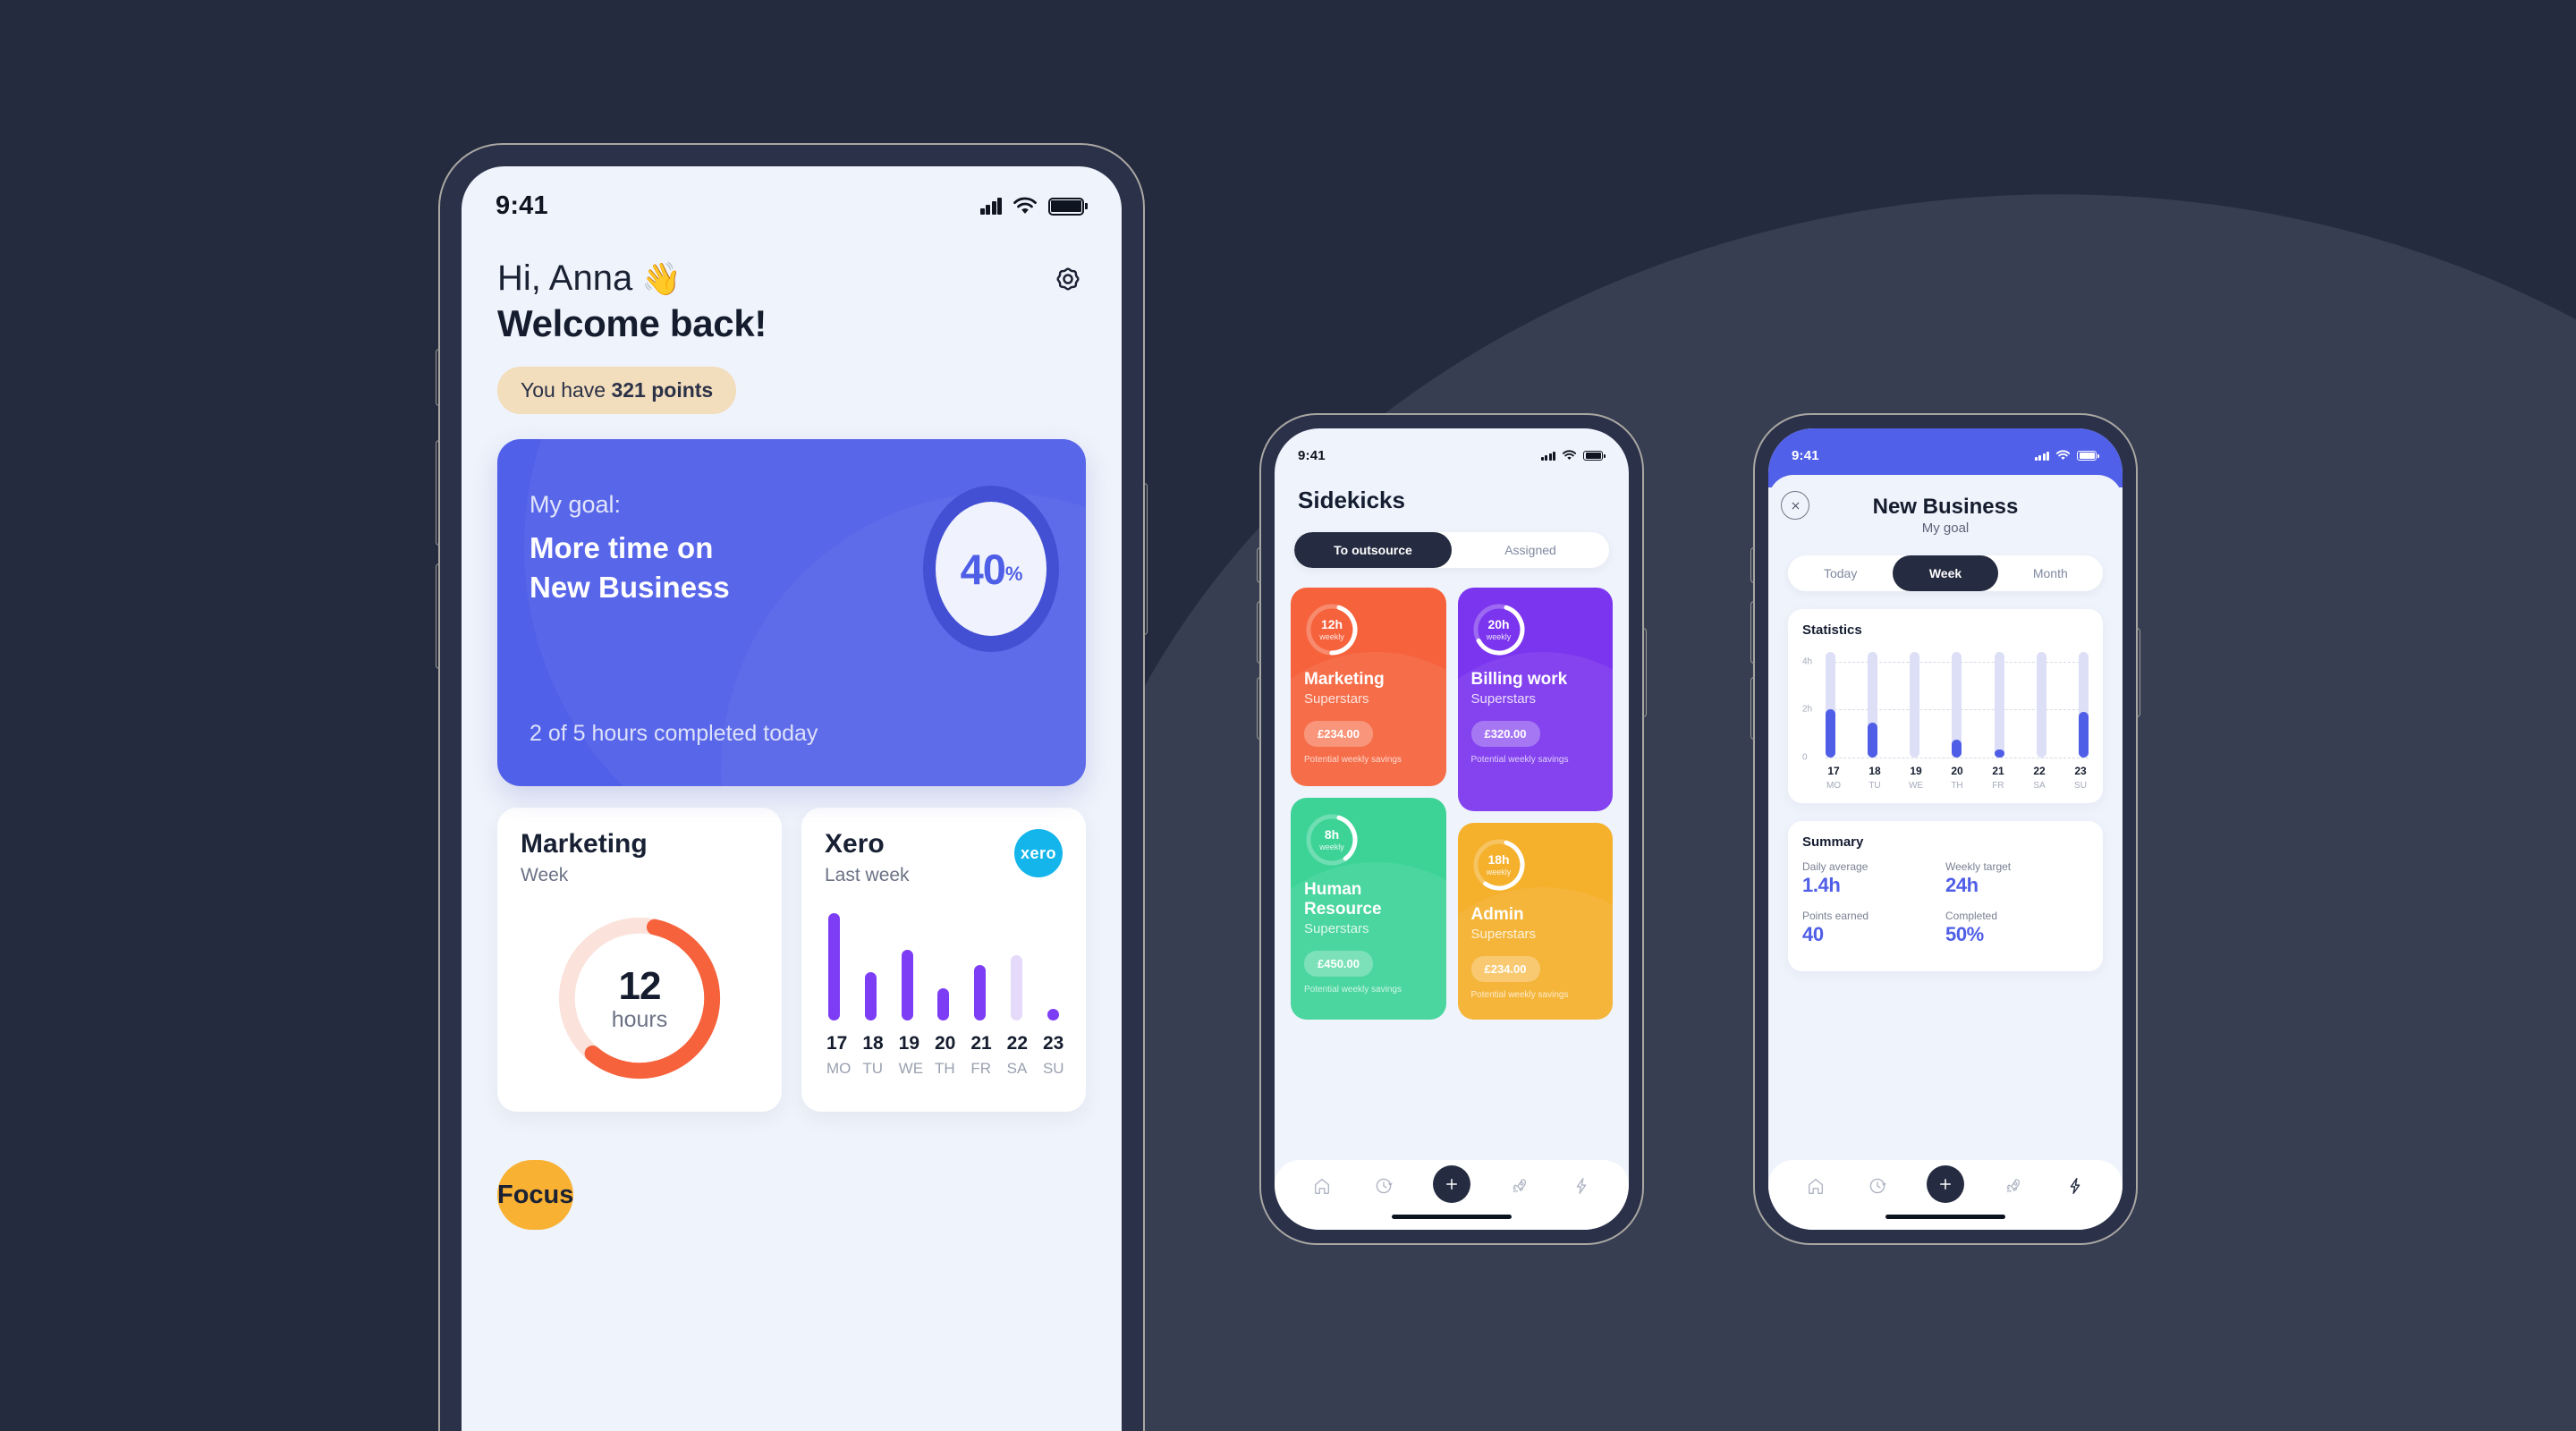  I want to click on tab-week: Week, so click(1945, 573).